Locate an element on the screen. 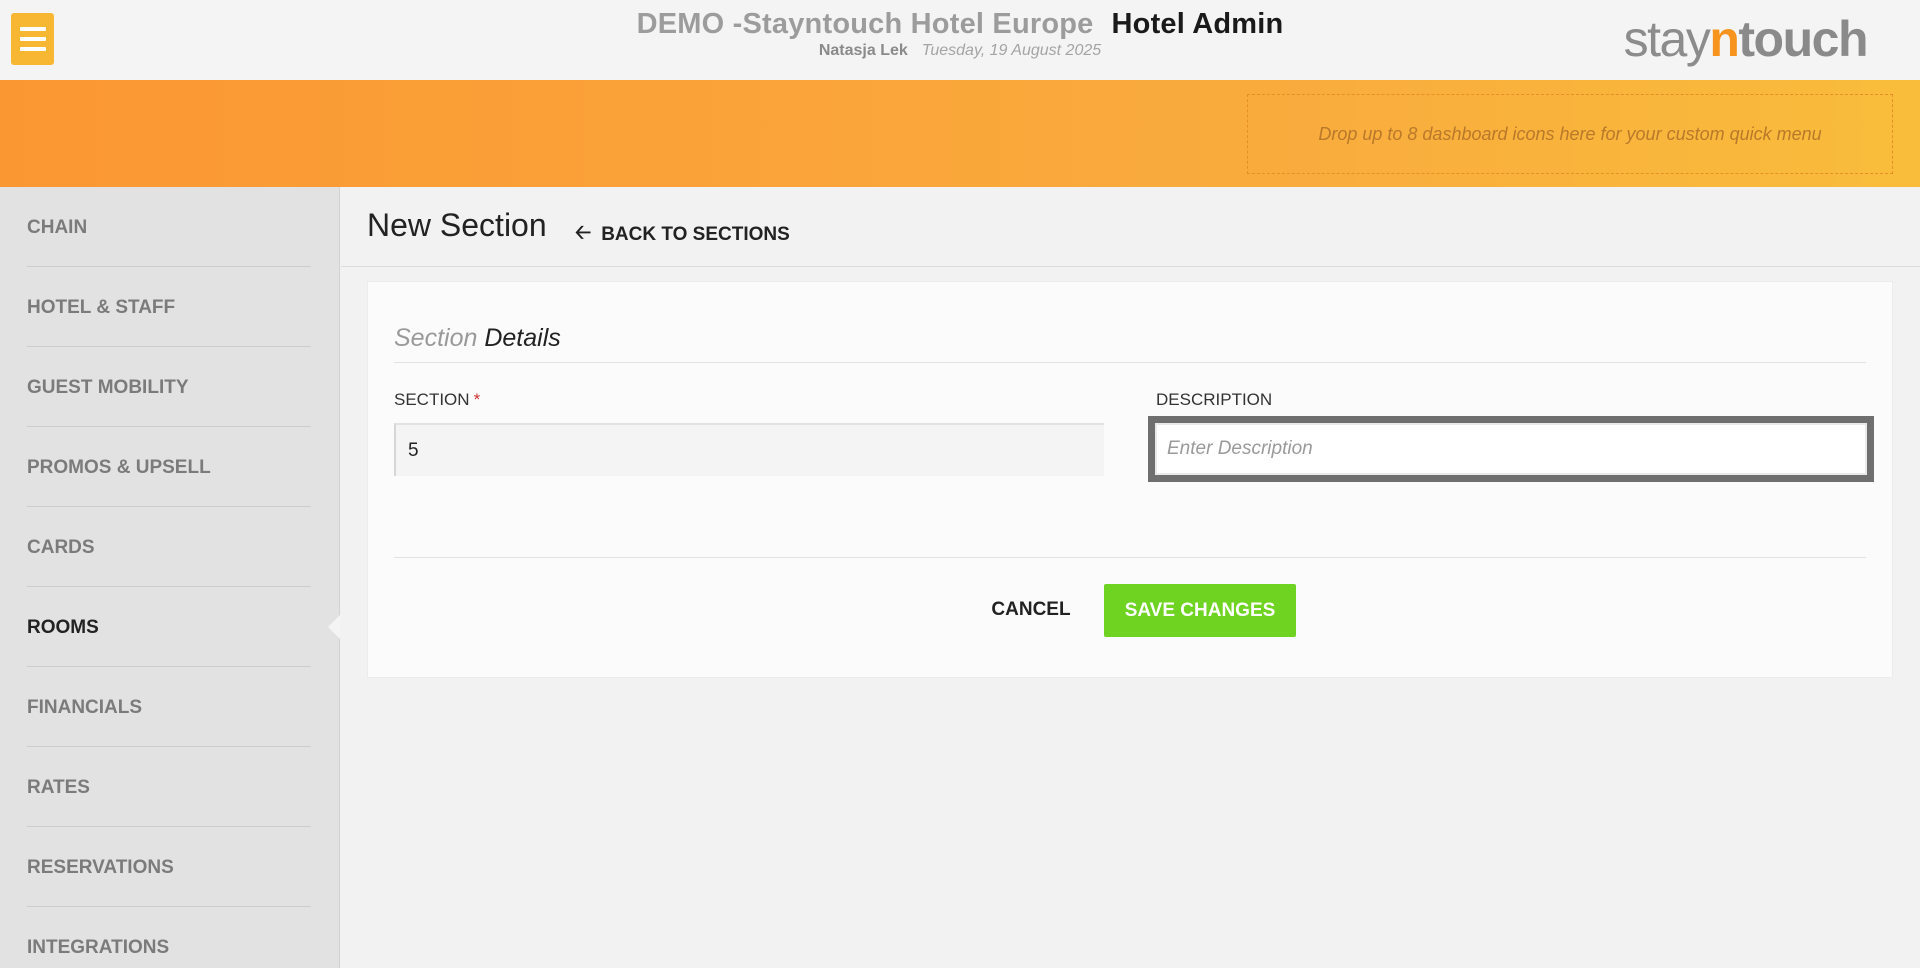 Image resolution: width=1920 pixels, height=968 pixels. card-title-dark: Details is located at coordinates (522, 338).